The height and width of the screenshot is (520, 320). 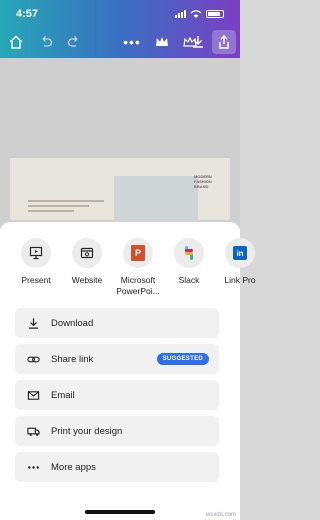 What do you see at coordinates (72, 323) in the screenshot?
I see `action-label: Download` at bounding box center [72, 323].